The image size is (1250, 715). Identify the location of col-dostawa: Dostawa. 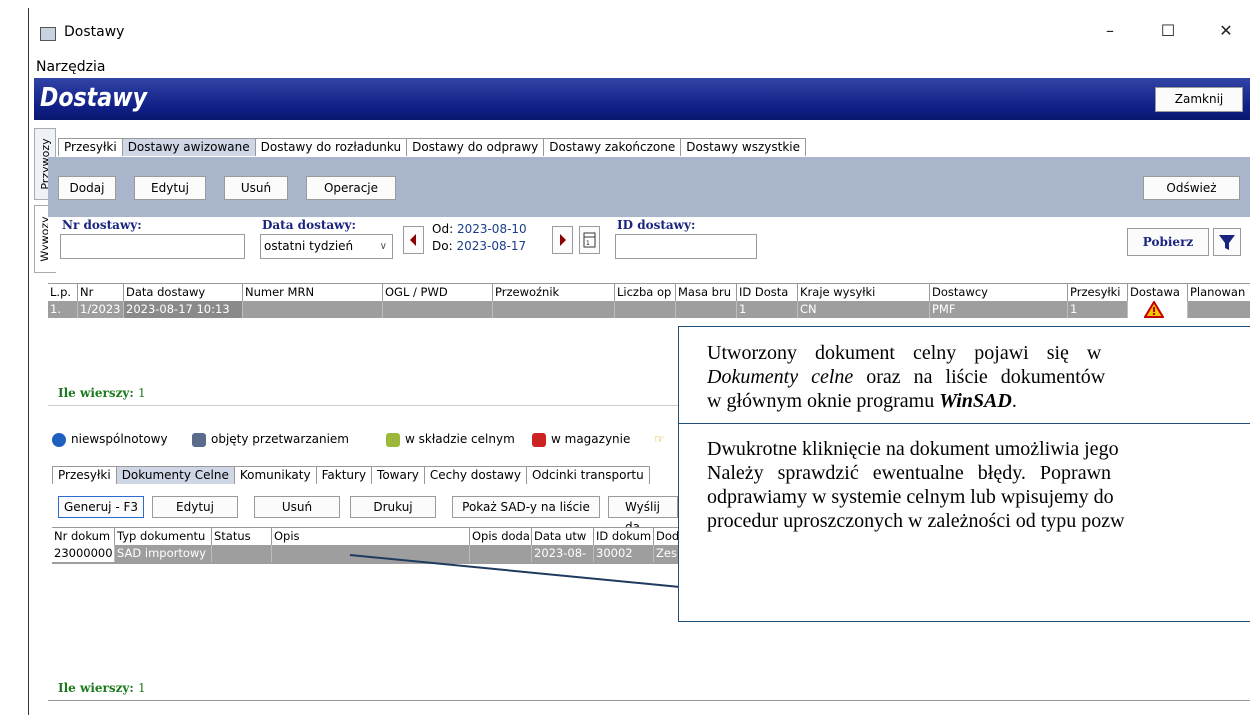
(1158, 292).